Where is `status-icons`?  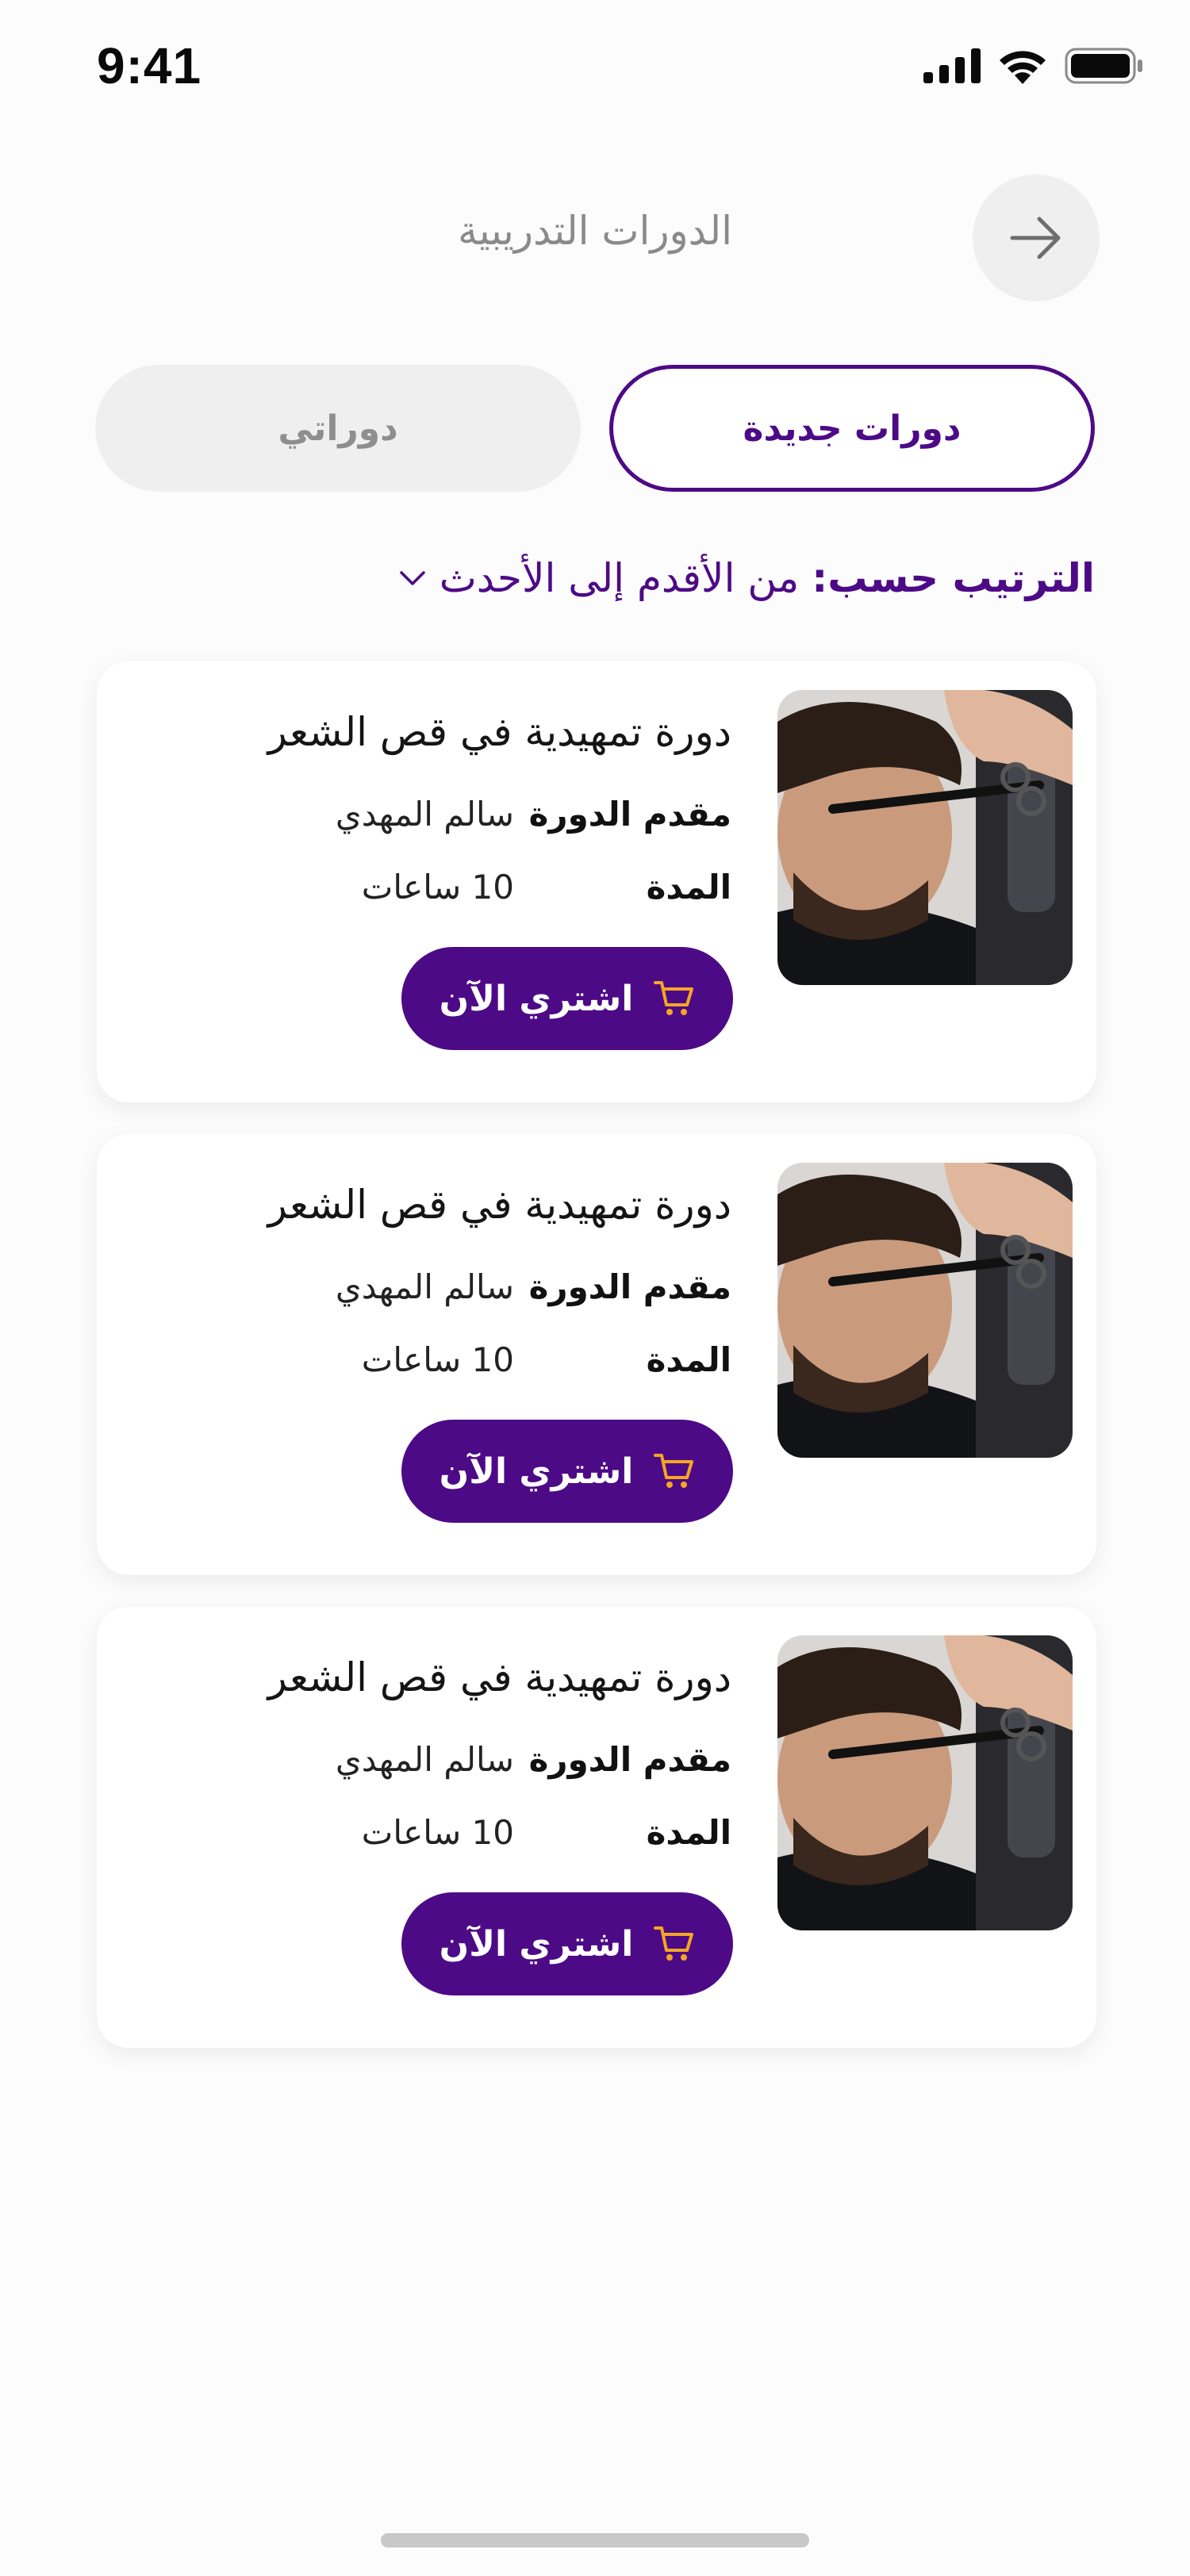 status-icons is located at coordinates (1033, 66).